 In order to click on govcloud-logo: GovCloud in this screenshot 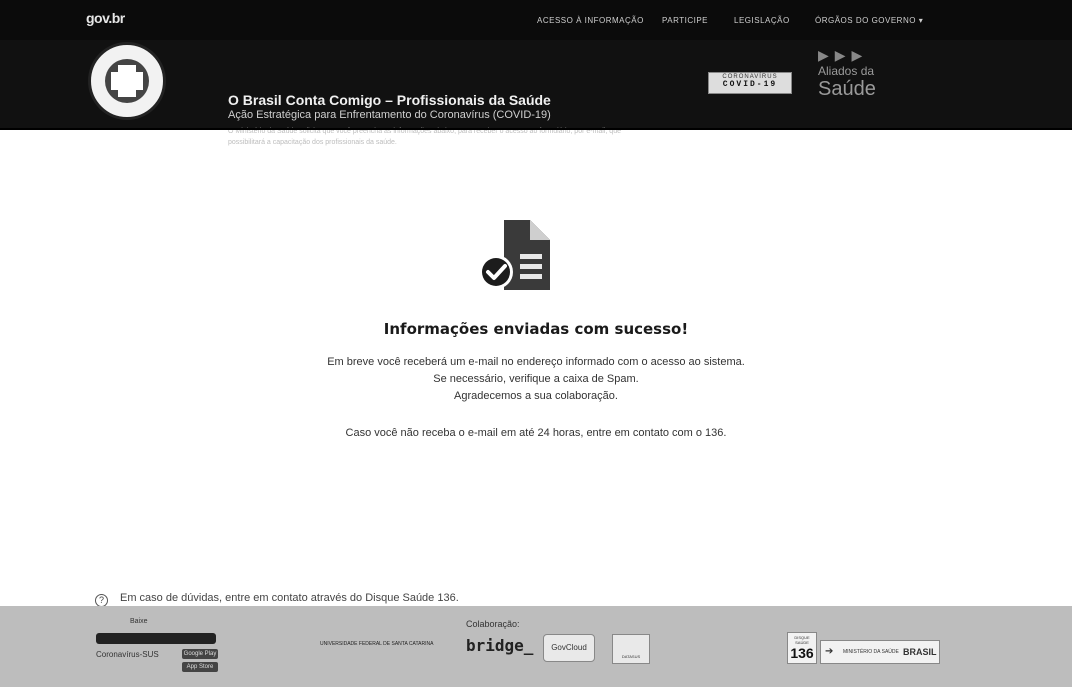, I will do `click(569, 648)`.